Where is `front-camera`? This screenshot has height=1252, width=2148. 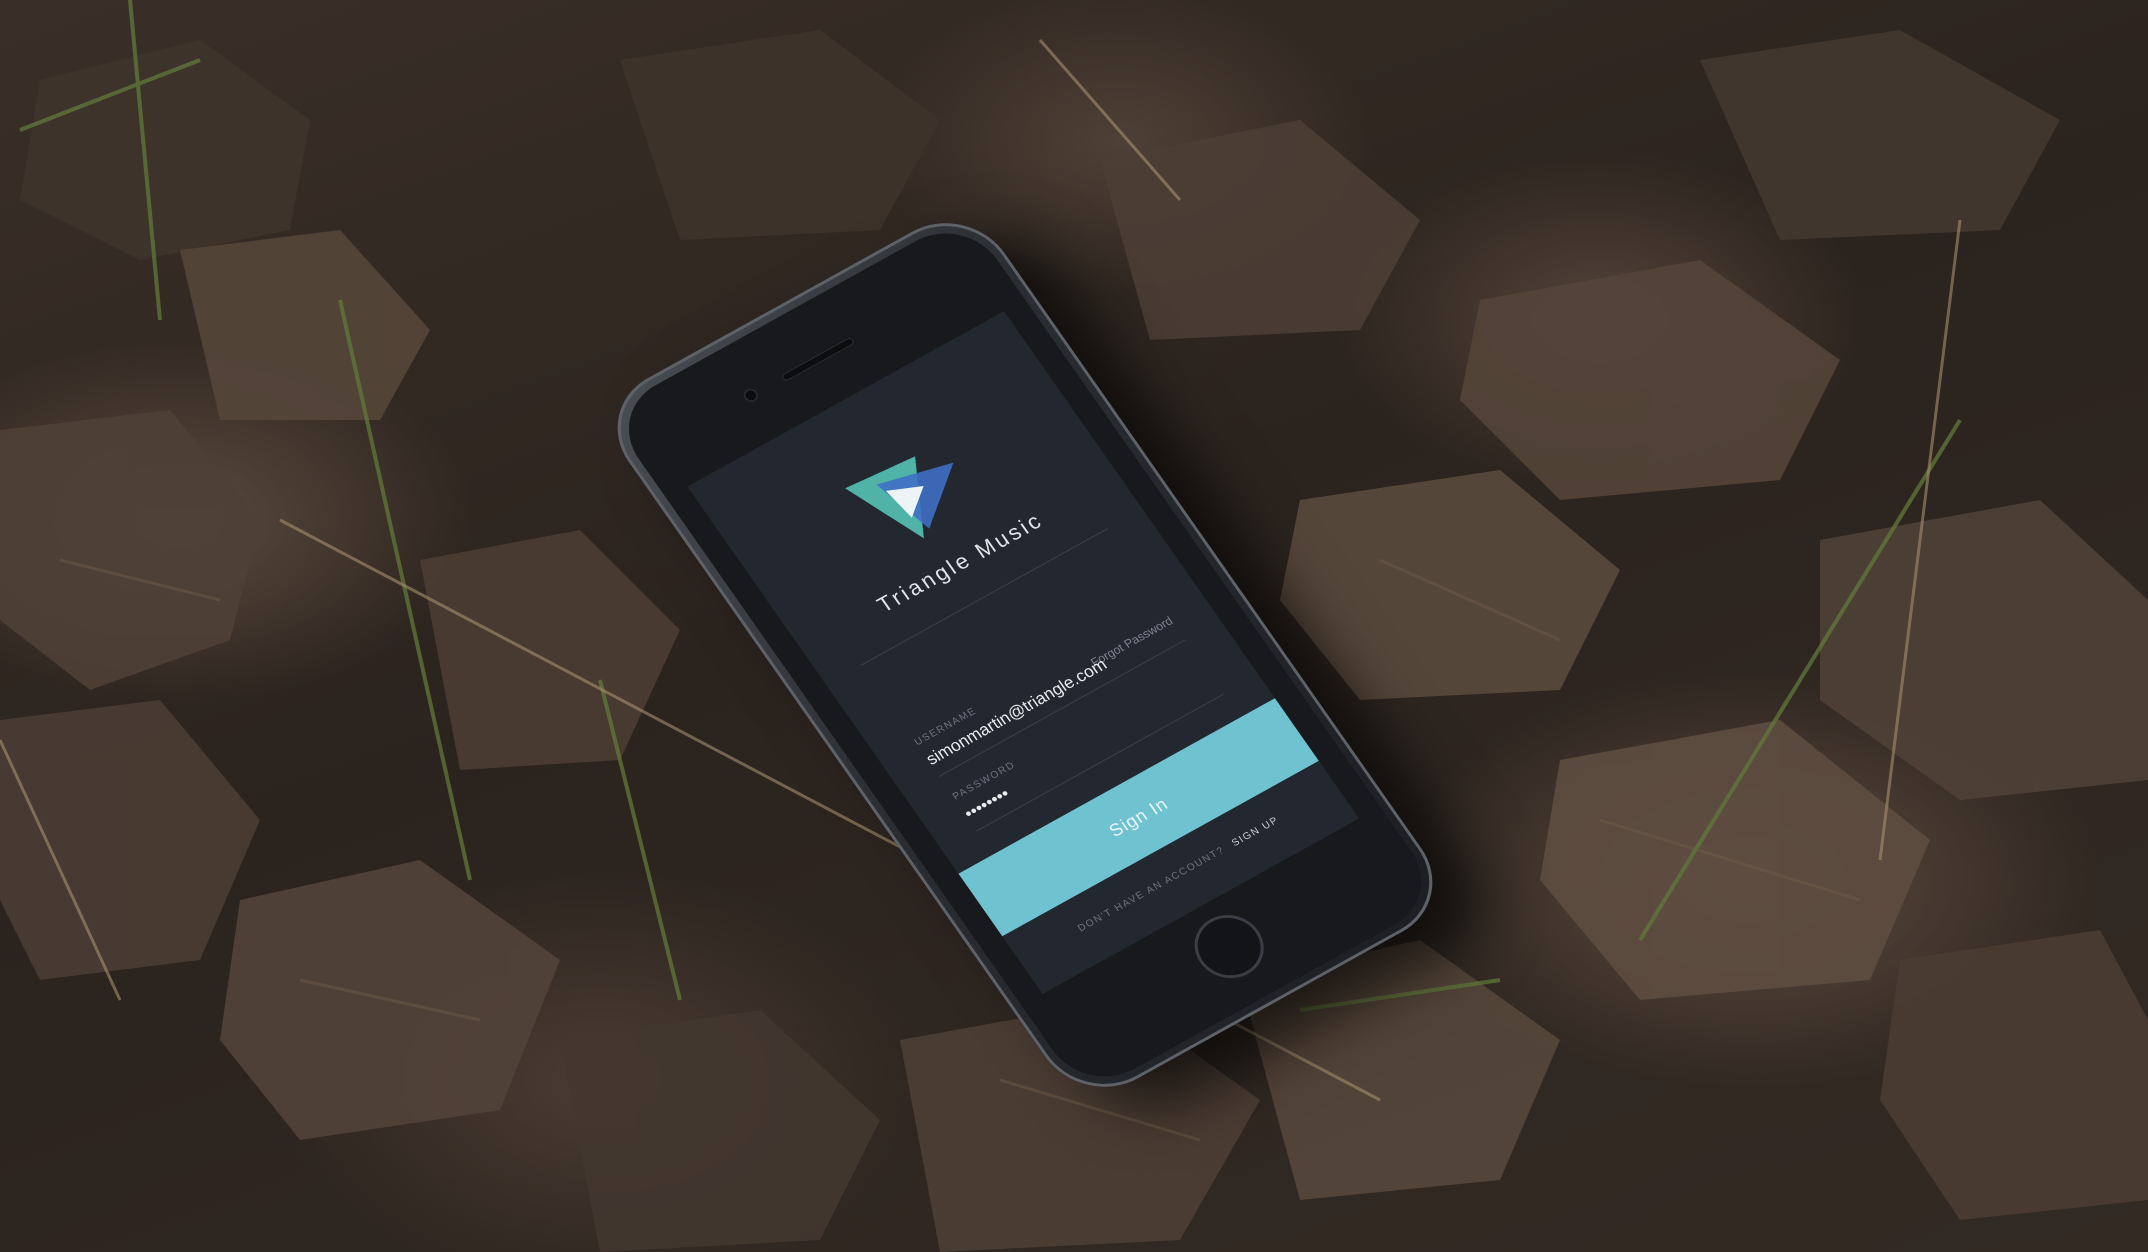 front-camera is located at coordinates (751, 395).